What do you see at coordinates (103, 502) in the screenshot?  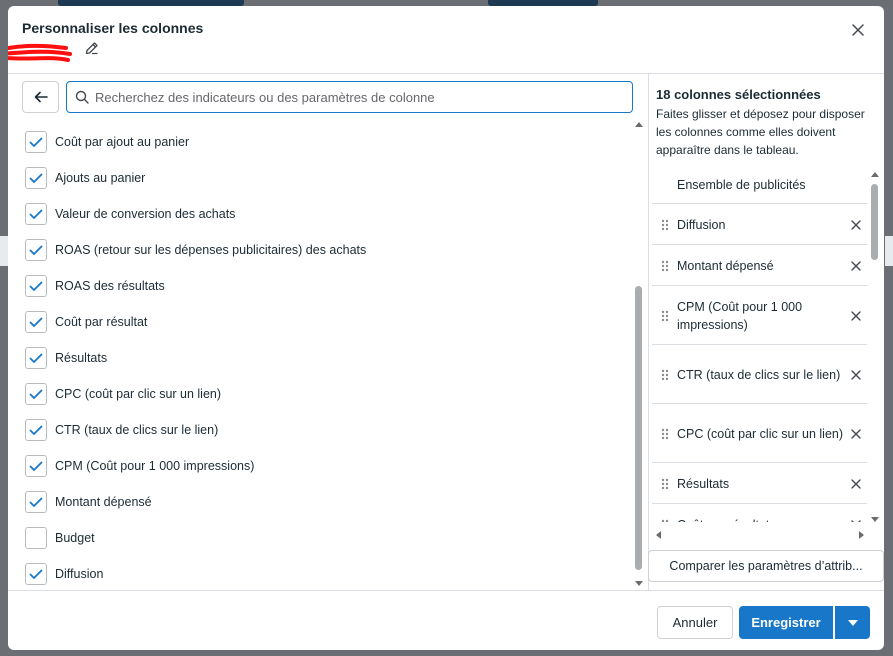 I see `metric-label: Montant dépensé` at bounding box center [103, 502].